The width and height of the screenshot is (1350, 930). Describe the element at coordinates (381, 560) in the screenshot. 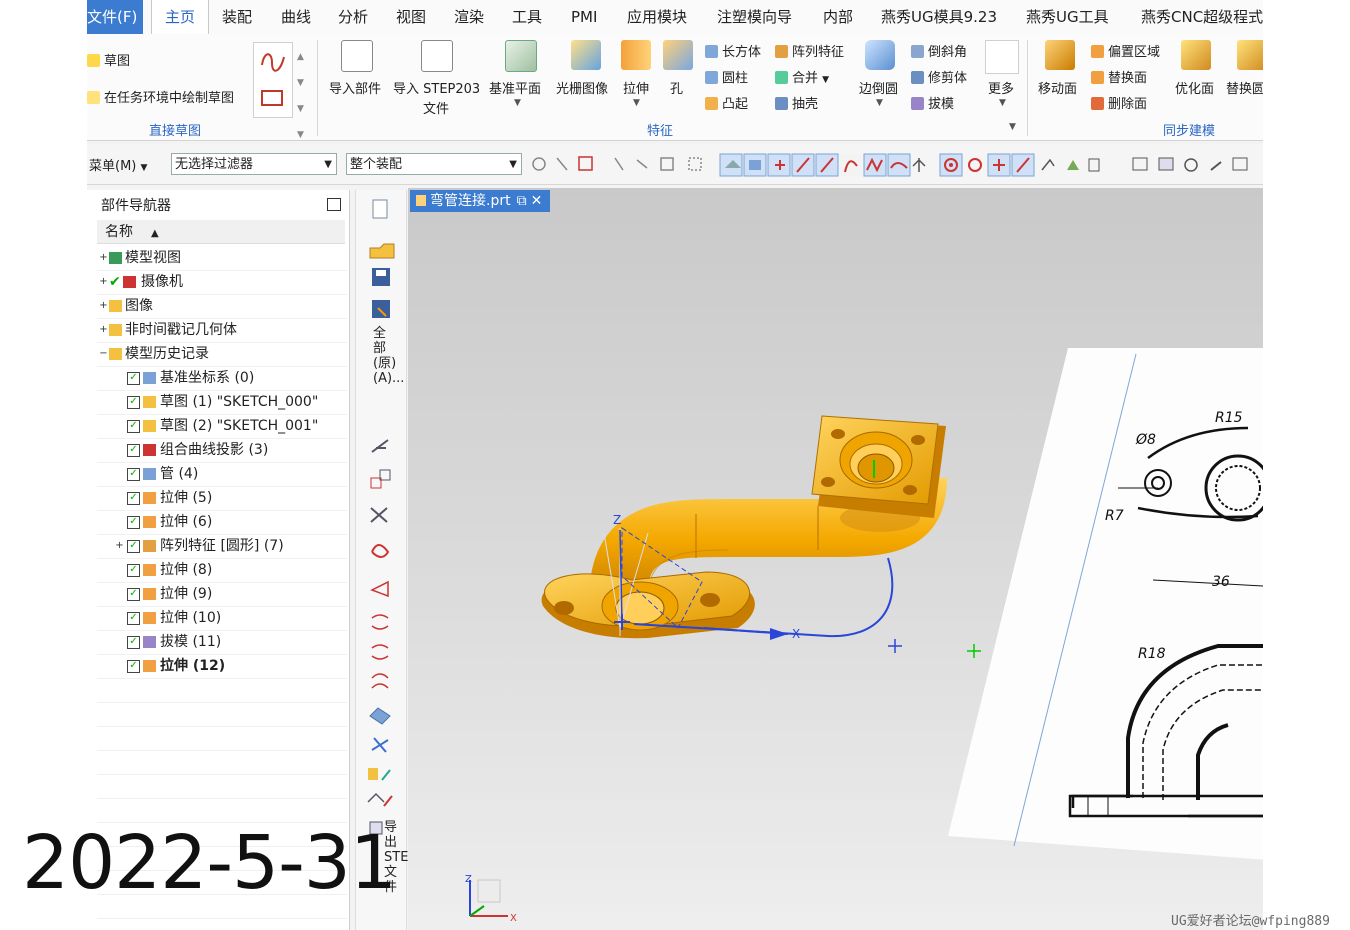

I see `resource-bar-icons` at that location.